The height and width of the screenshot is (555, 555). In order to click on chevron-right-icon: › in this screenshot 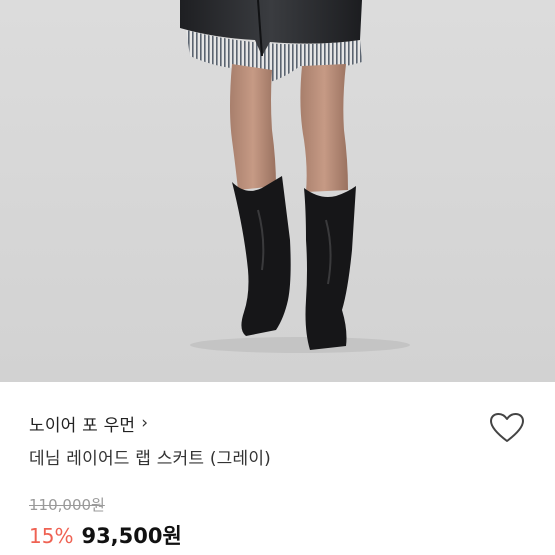, I will do `click(144, 423)`.